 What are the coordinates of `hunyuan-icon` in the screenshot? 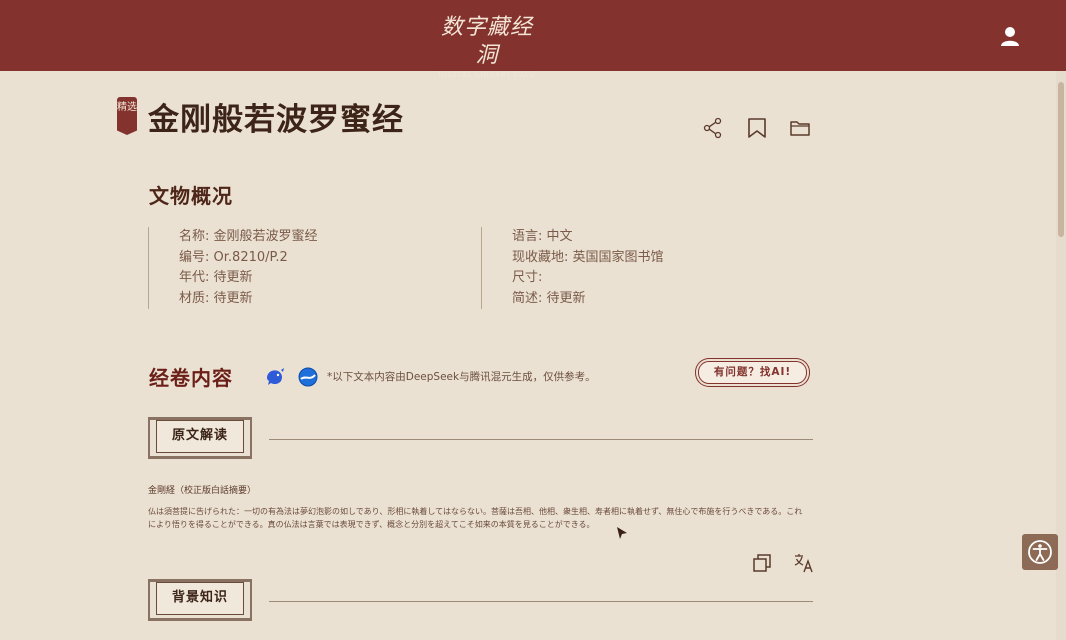 It's located at (308, 377).